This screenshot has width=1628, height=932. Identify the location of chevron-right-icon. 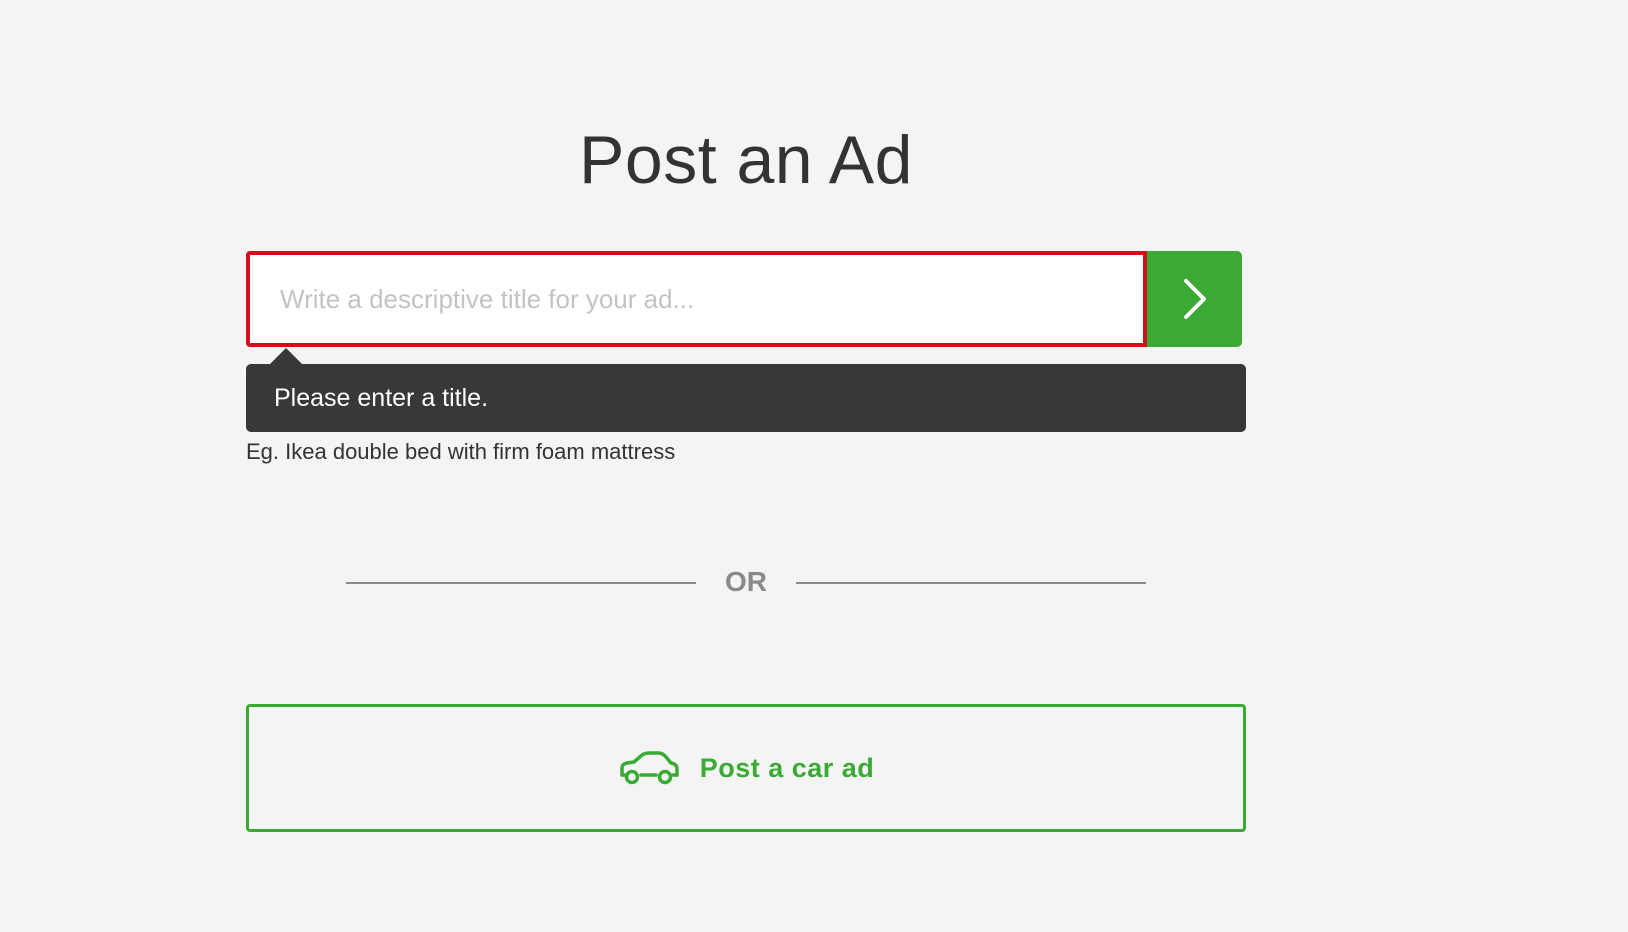
(1194, 299).